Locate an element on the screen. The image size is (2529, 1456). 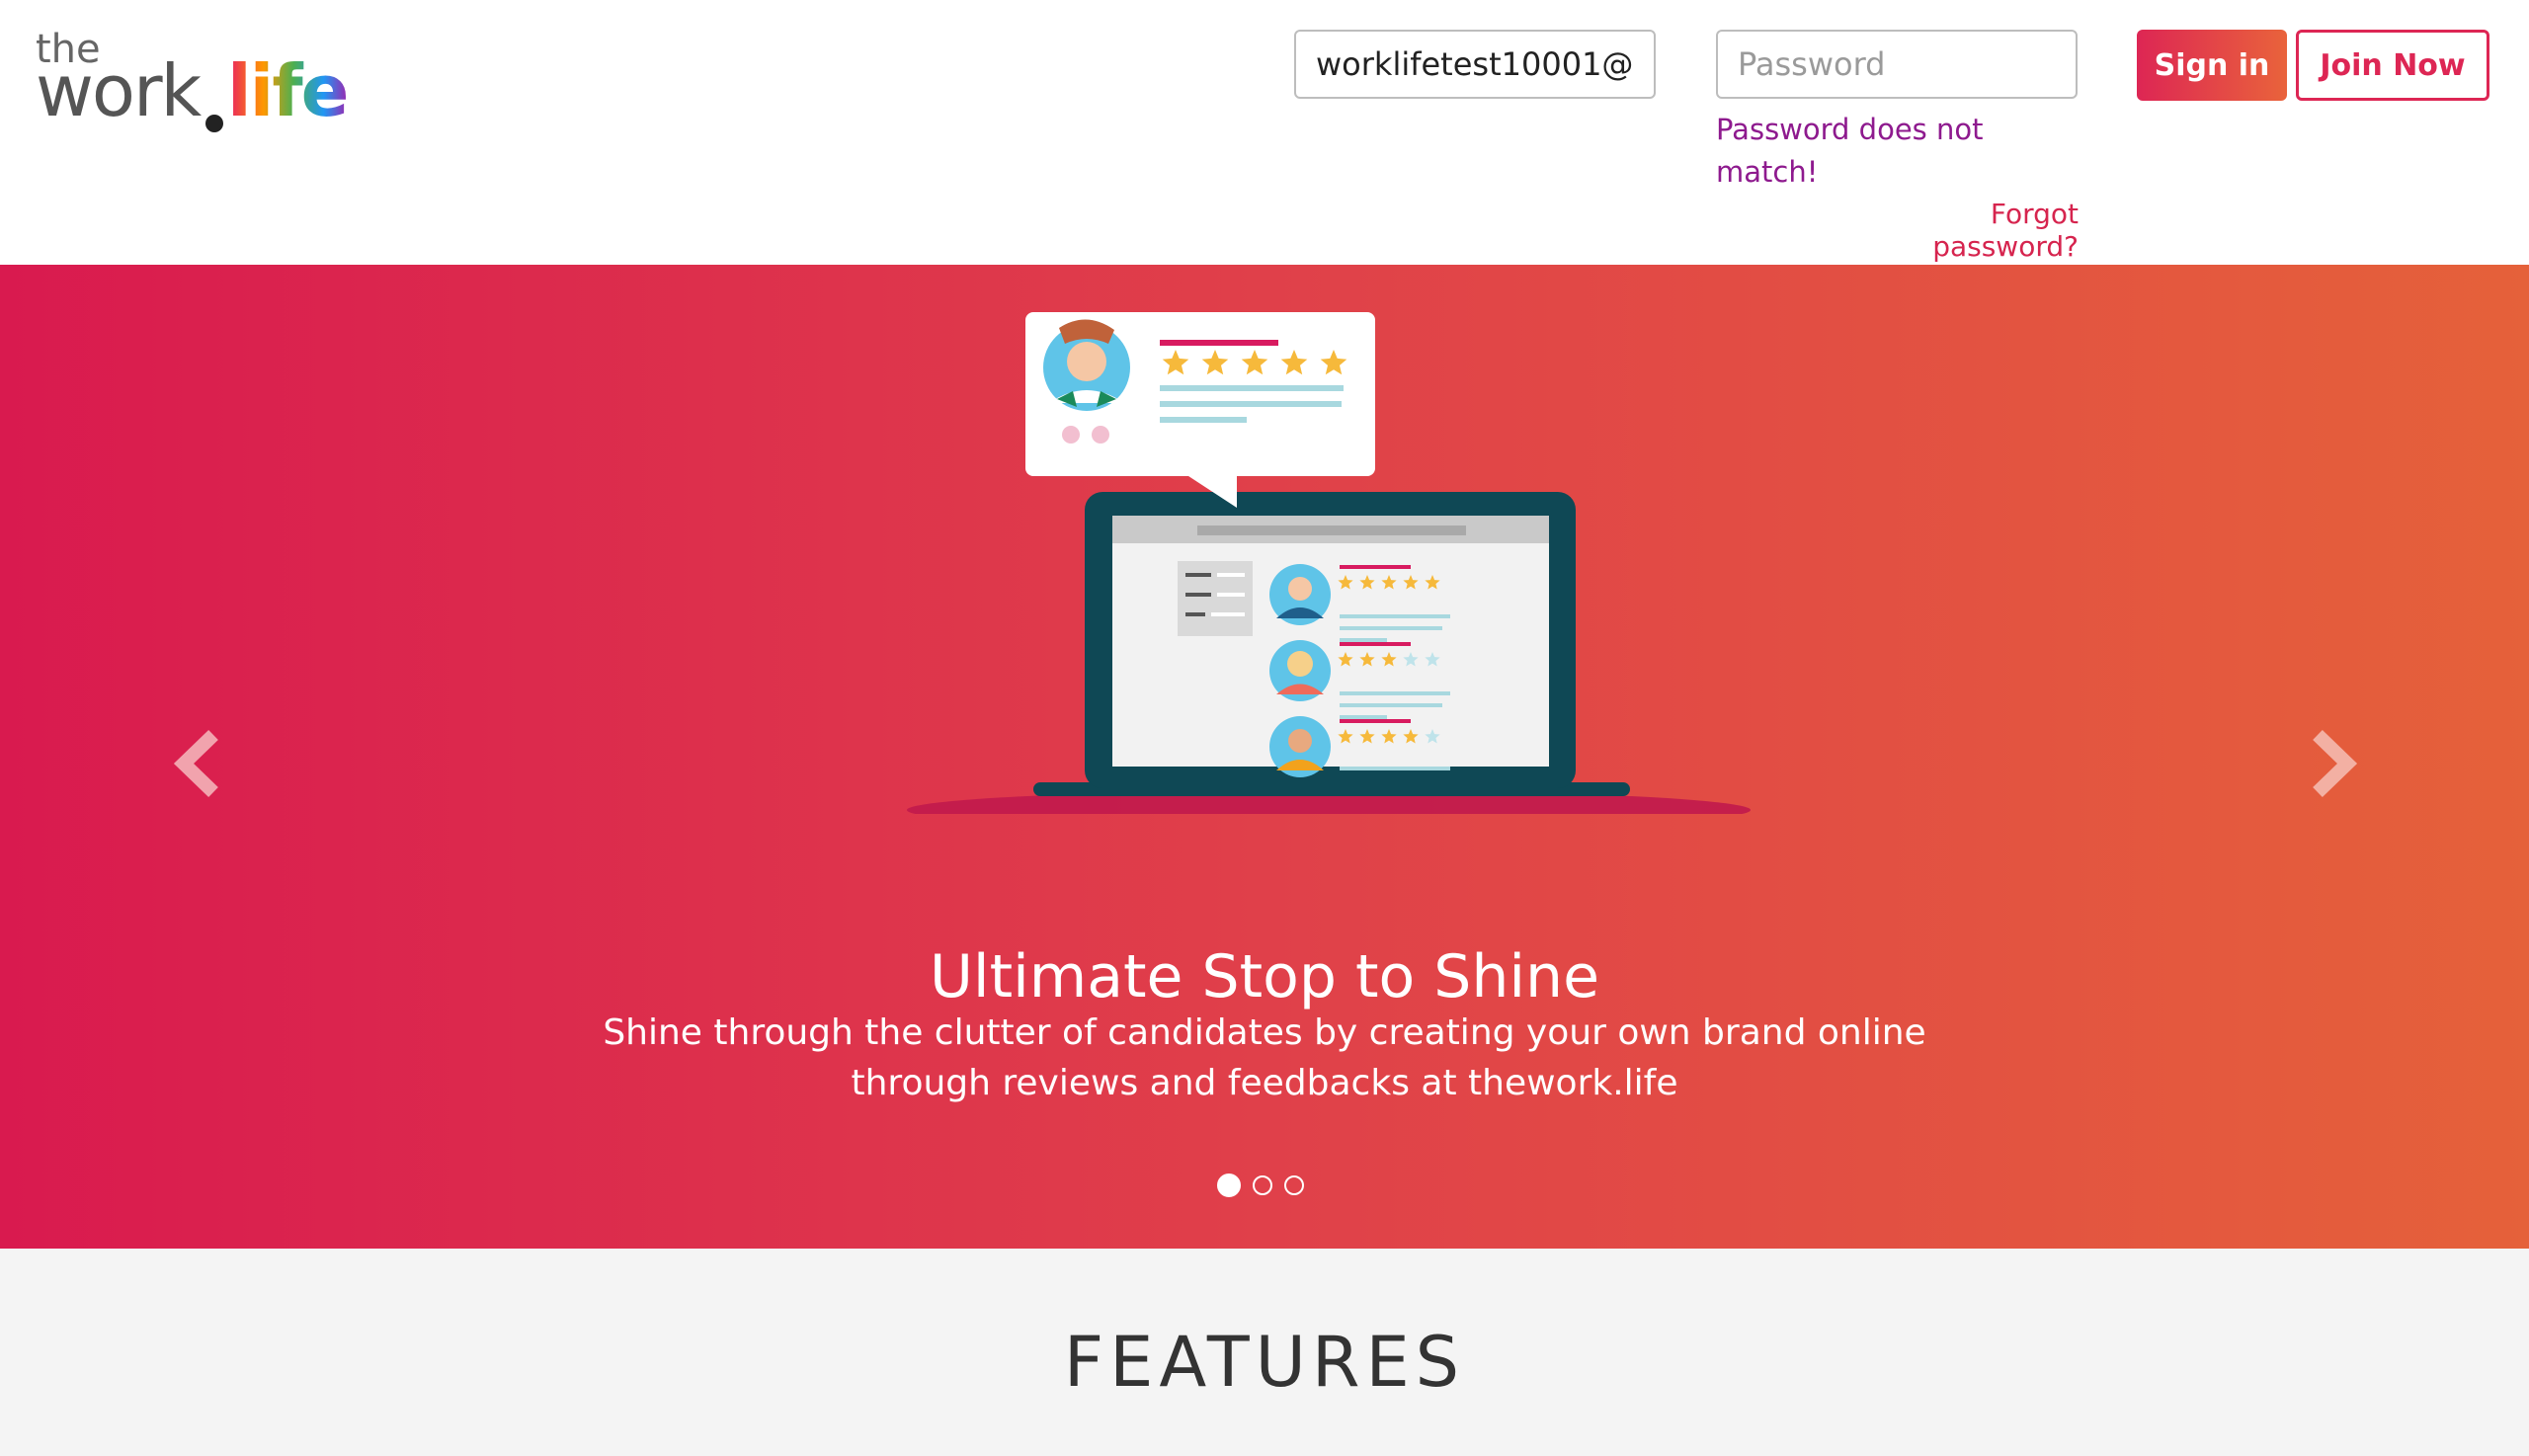
features-section: FEATURES is located at coordinates (1264, 1352).